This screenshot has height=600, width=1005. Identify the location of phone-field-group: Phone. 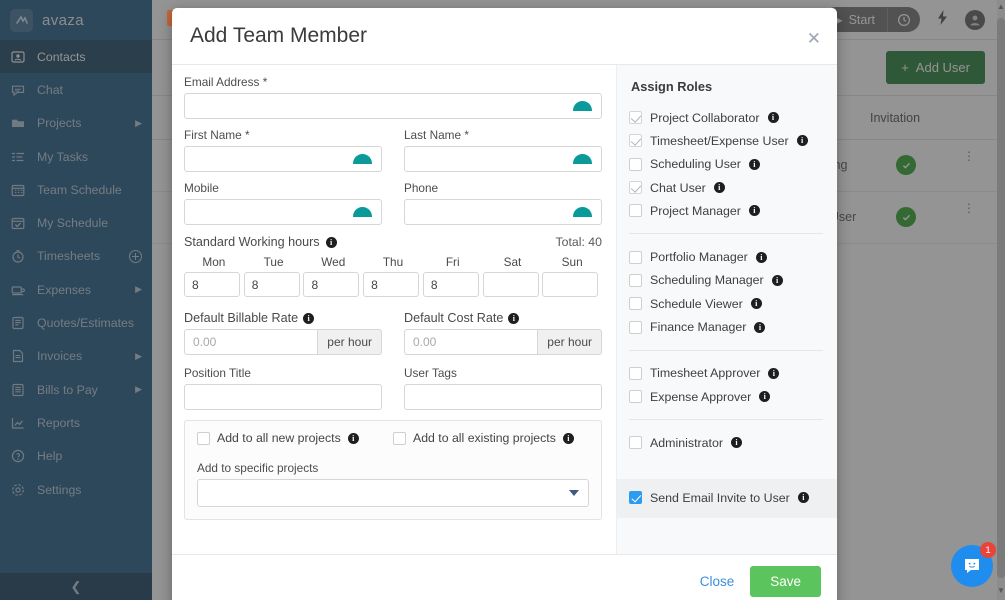
(503, 203).